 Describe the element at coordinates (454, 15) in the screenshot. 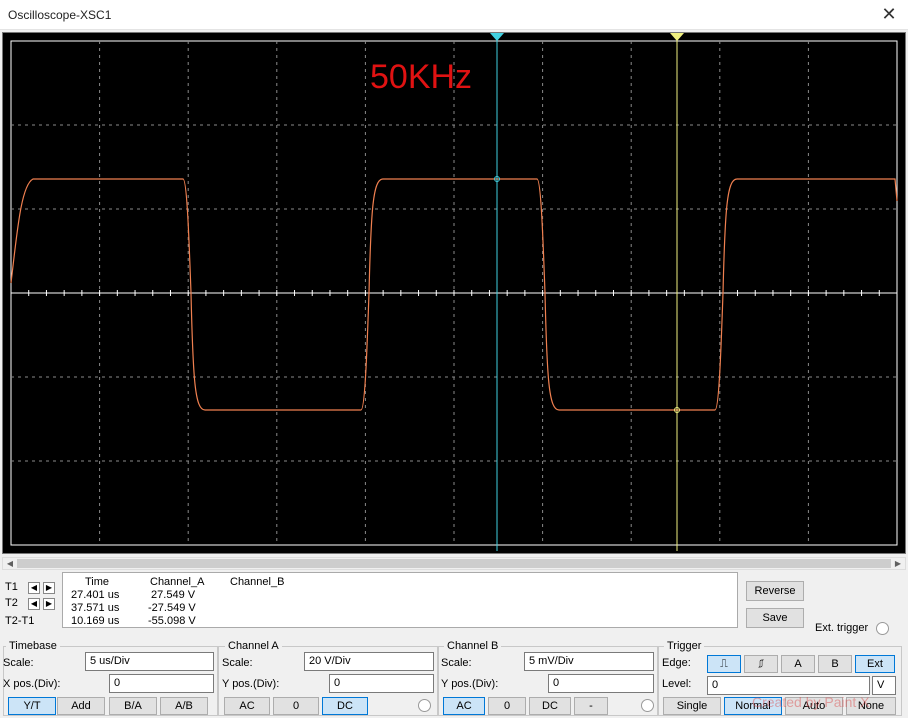

I see `title-bar: Oscilloscope-XSC1 ✕` at that location.